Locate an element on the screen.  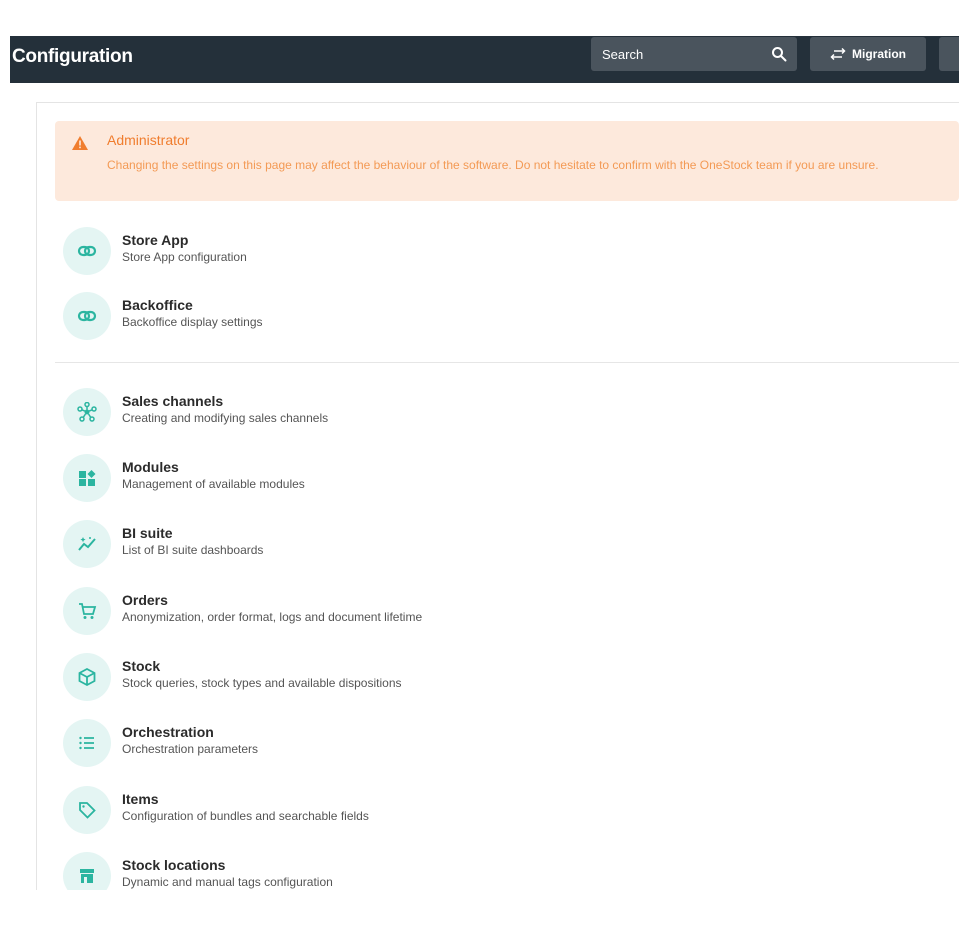
network-icon is located at coordinates (87, 412).